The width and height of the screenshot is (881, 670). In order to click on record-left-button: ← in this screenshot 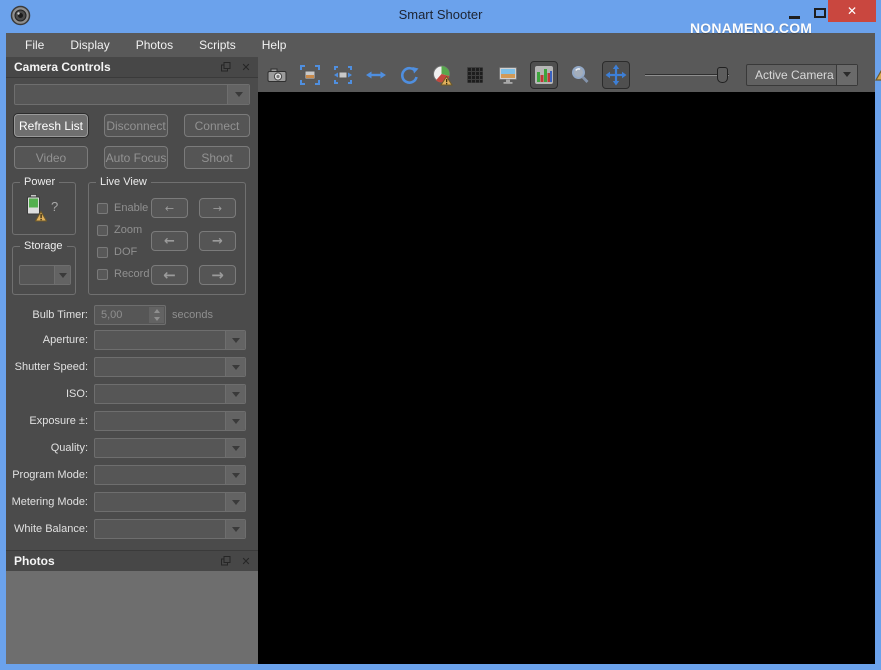, I will do `click(169, 275)`.